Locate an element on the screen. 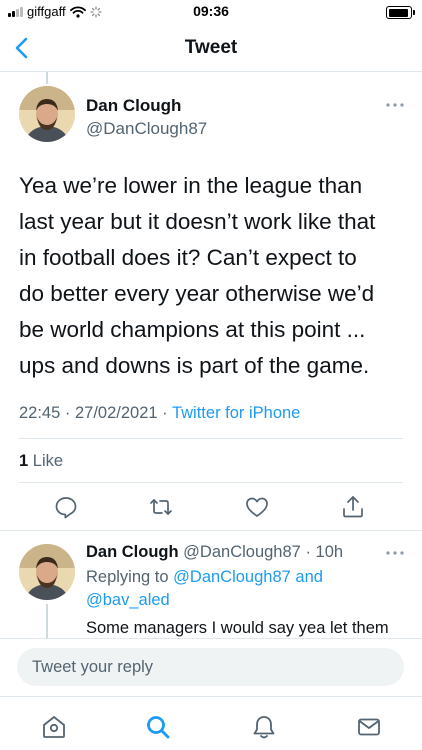 This screenshot has width=422, height=750. replying-user-link: @DanClough87 is located at coordinates (232, 577).